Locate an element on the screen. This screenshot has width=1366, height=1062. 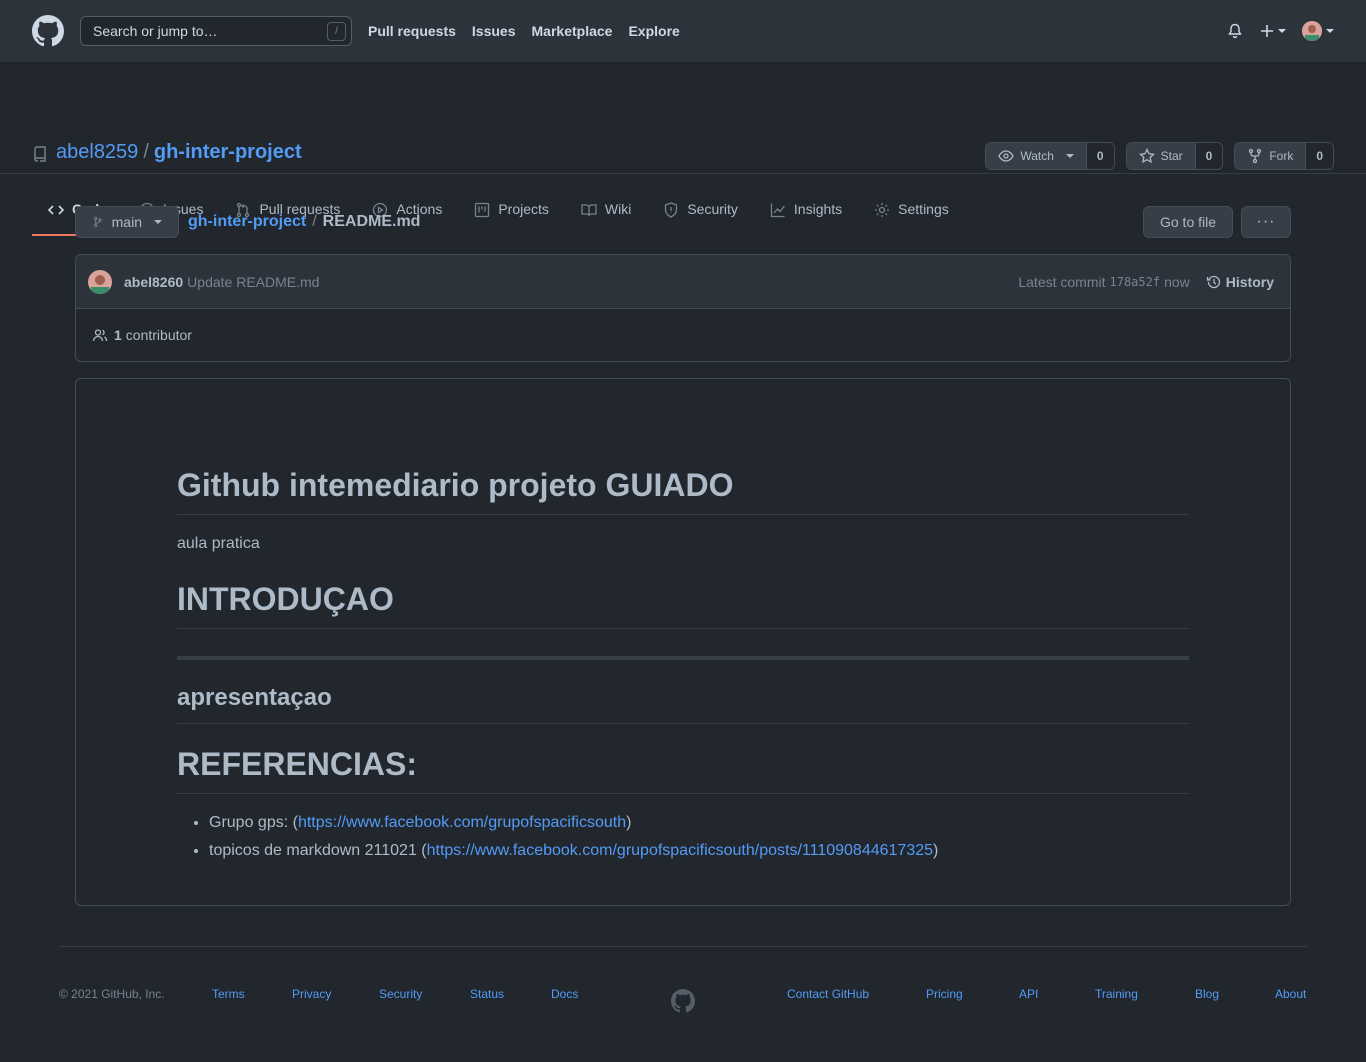
user-menu-button is located at coordinates (1318, 31).